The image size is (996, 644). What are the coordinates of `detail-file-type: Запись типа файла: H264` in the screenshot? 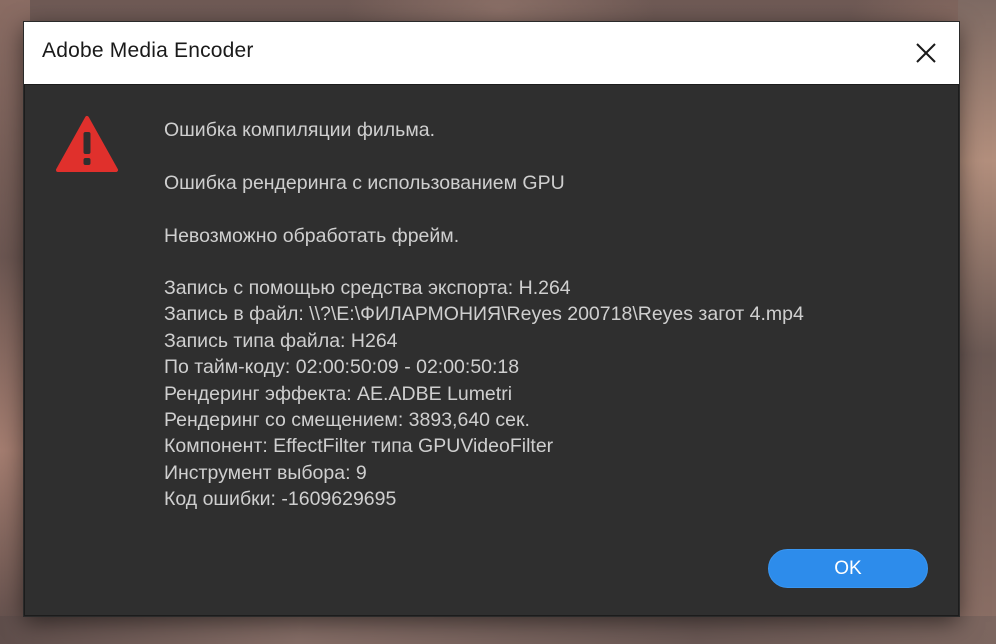 It's located at (281, 340).